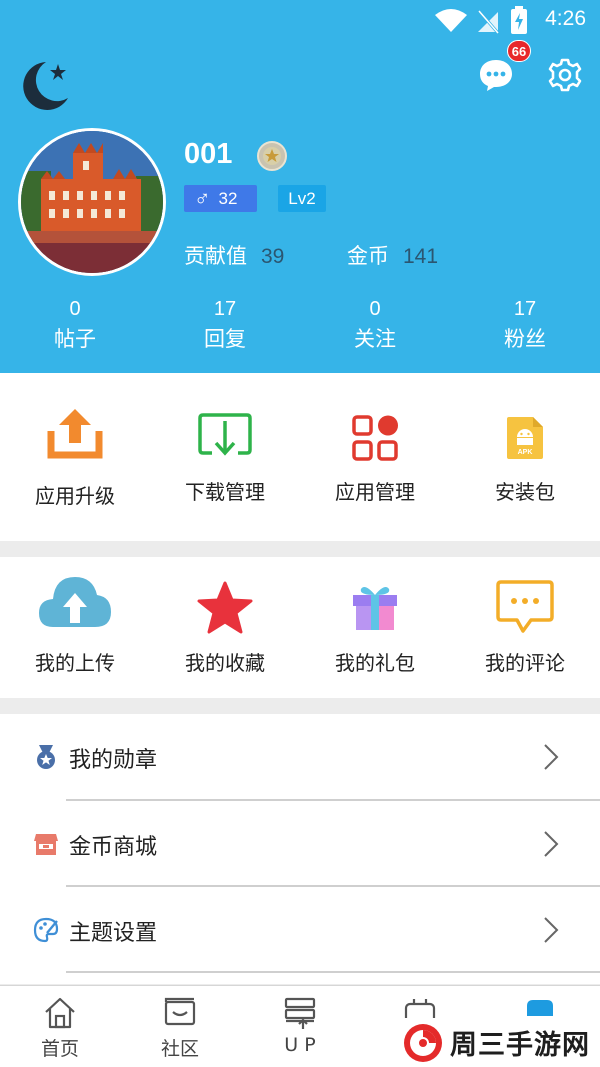 The image size is (600, 1067). Describe the element at coordinates (300, 1045) in the screenshot. I see `nav-label: U P` at that location.